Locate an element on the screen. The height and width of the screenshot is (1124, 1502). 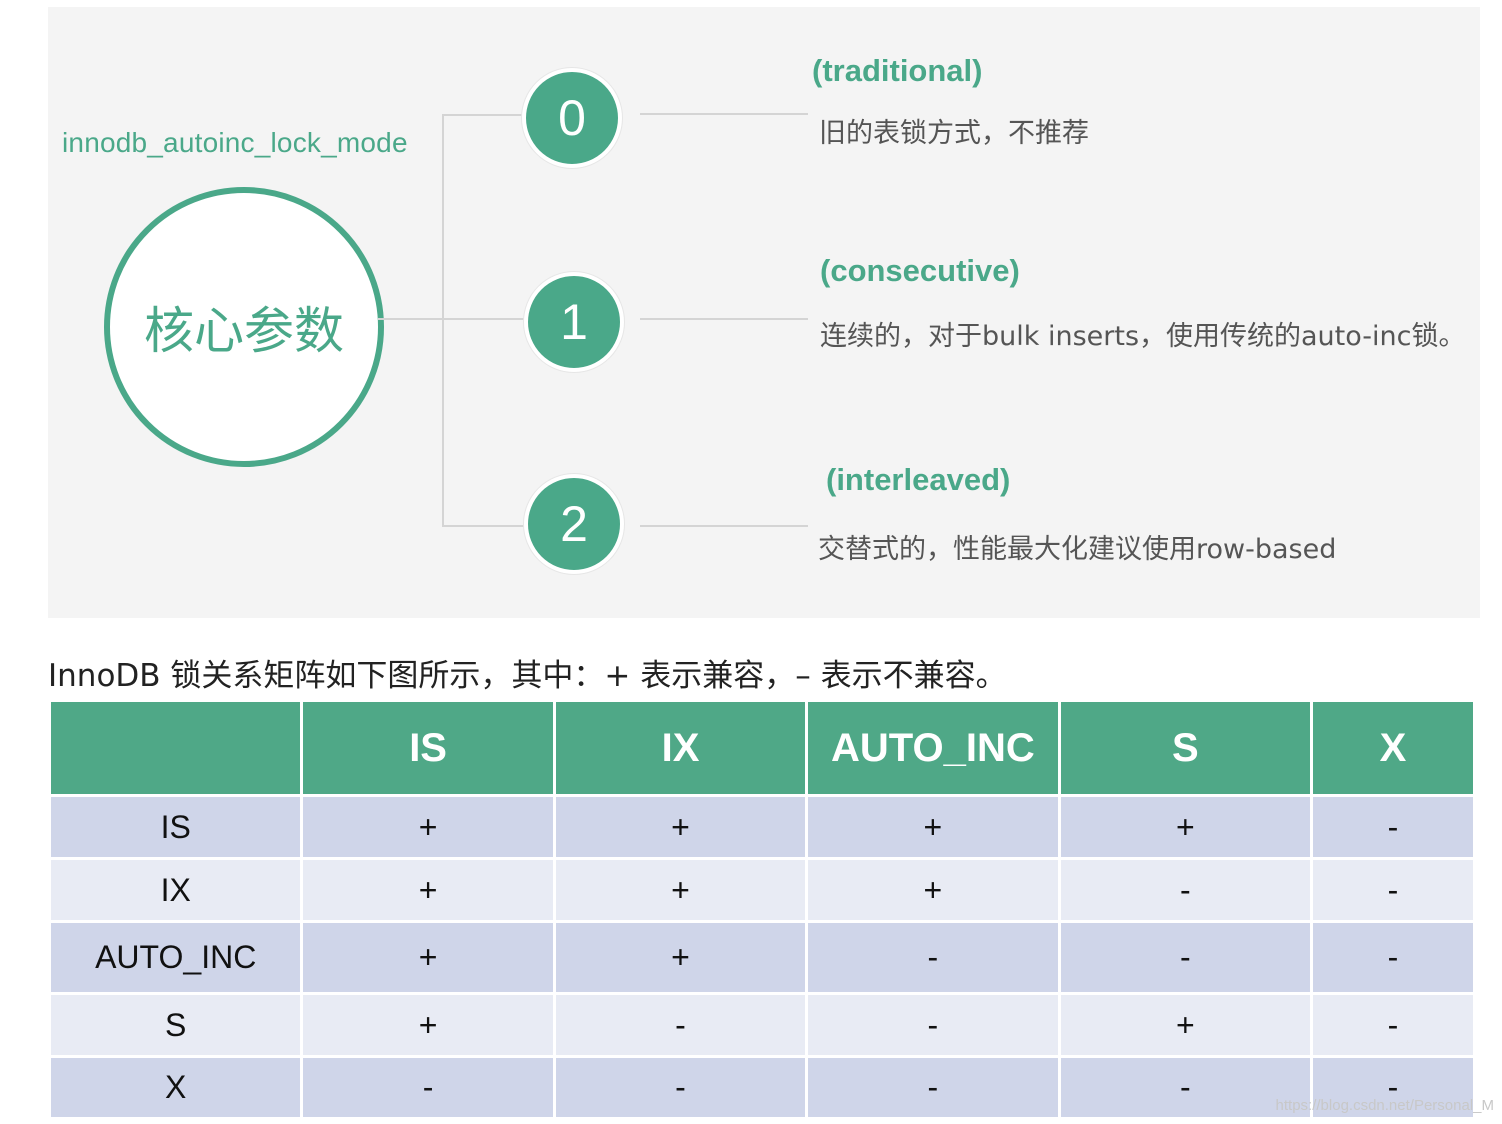
core-param-circle: 核心参数 is located at coordinates (244, 327).